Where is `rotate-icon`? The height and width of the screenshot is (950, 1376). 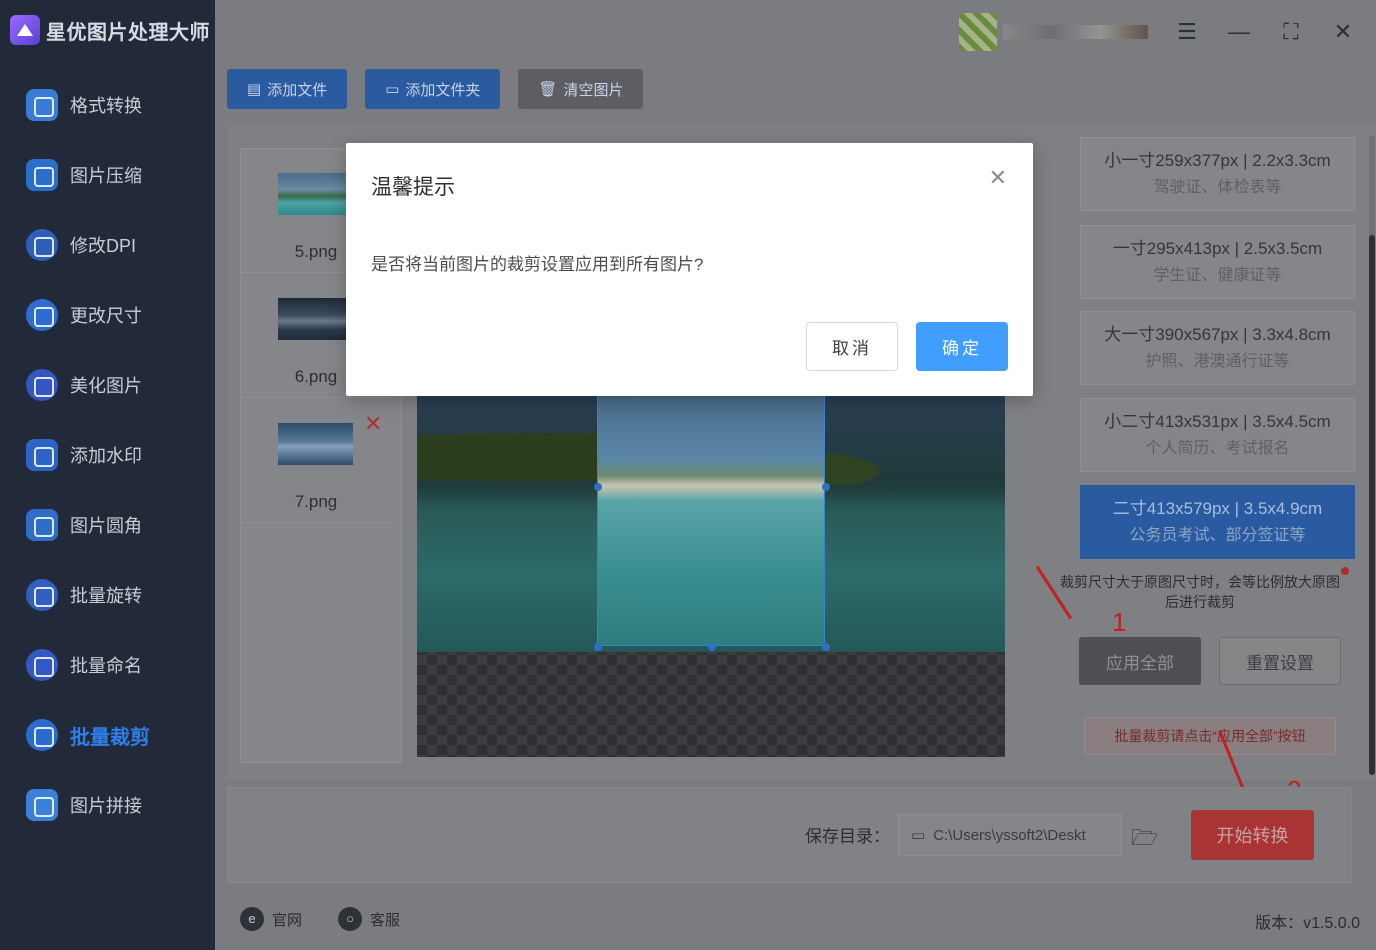 rotate-icon is located at coordinates (42, 595).